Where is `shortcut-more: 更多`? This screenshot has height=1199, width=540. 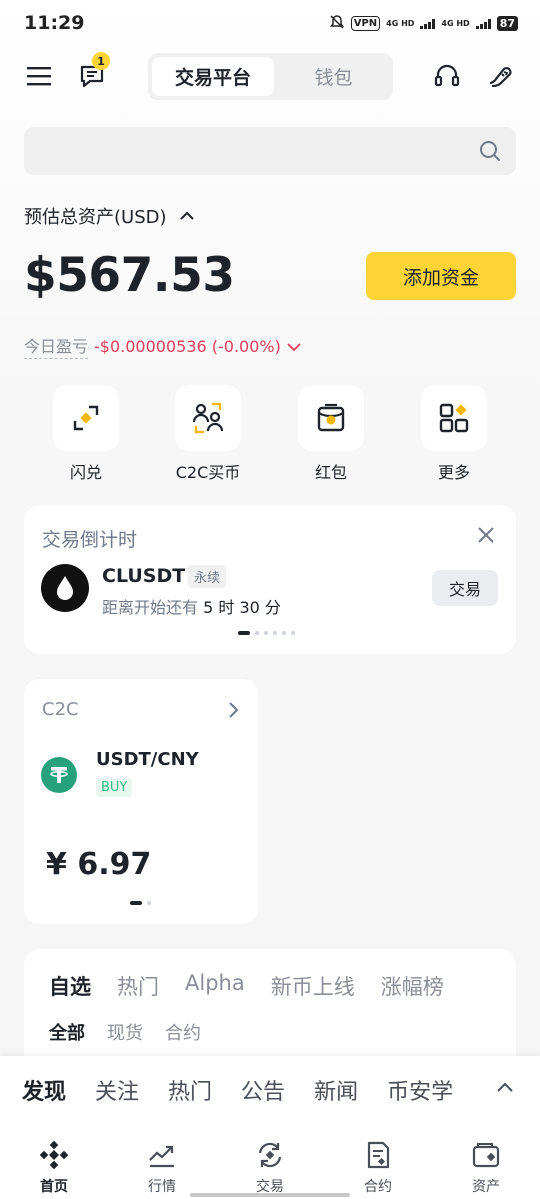 shortcut-more: 更多 is located at coordinates (454, 434).